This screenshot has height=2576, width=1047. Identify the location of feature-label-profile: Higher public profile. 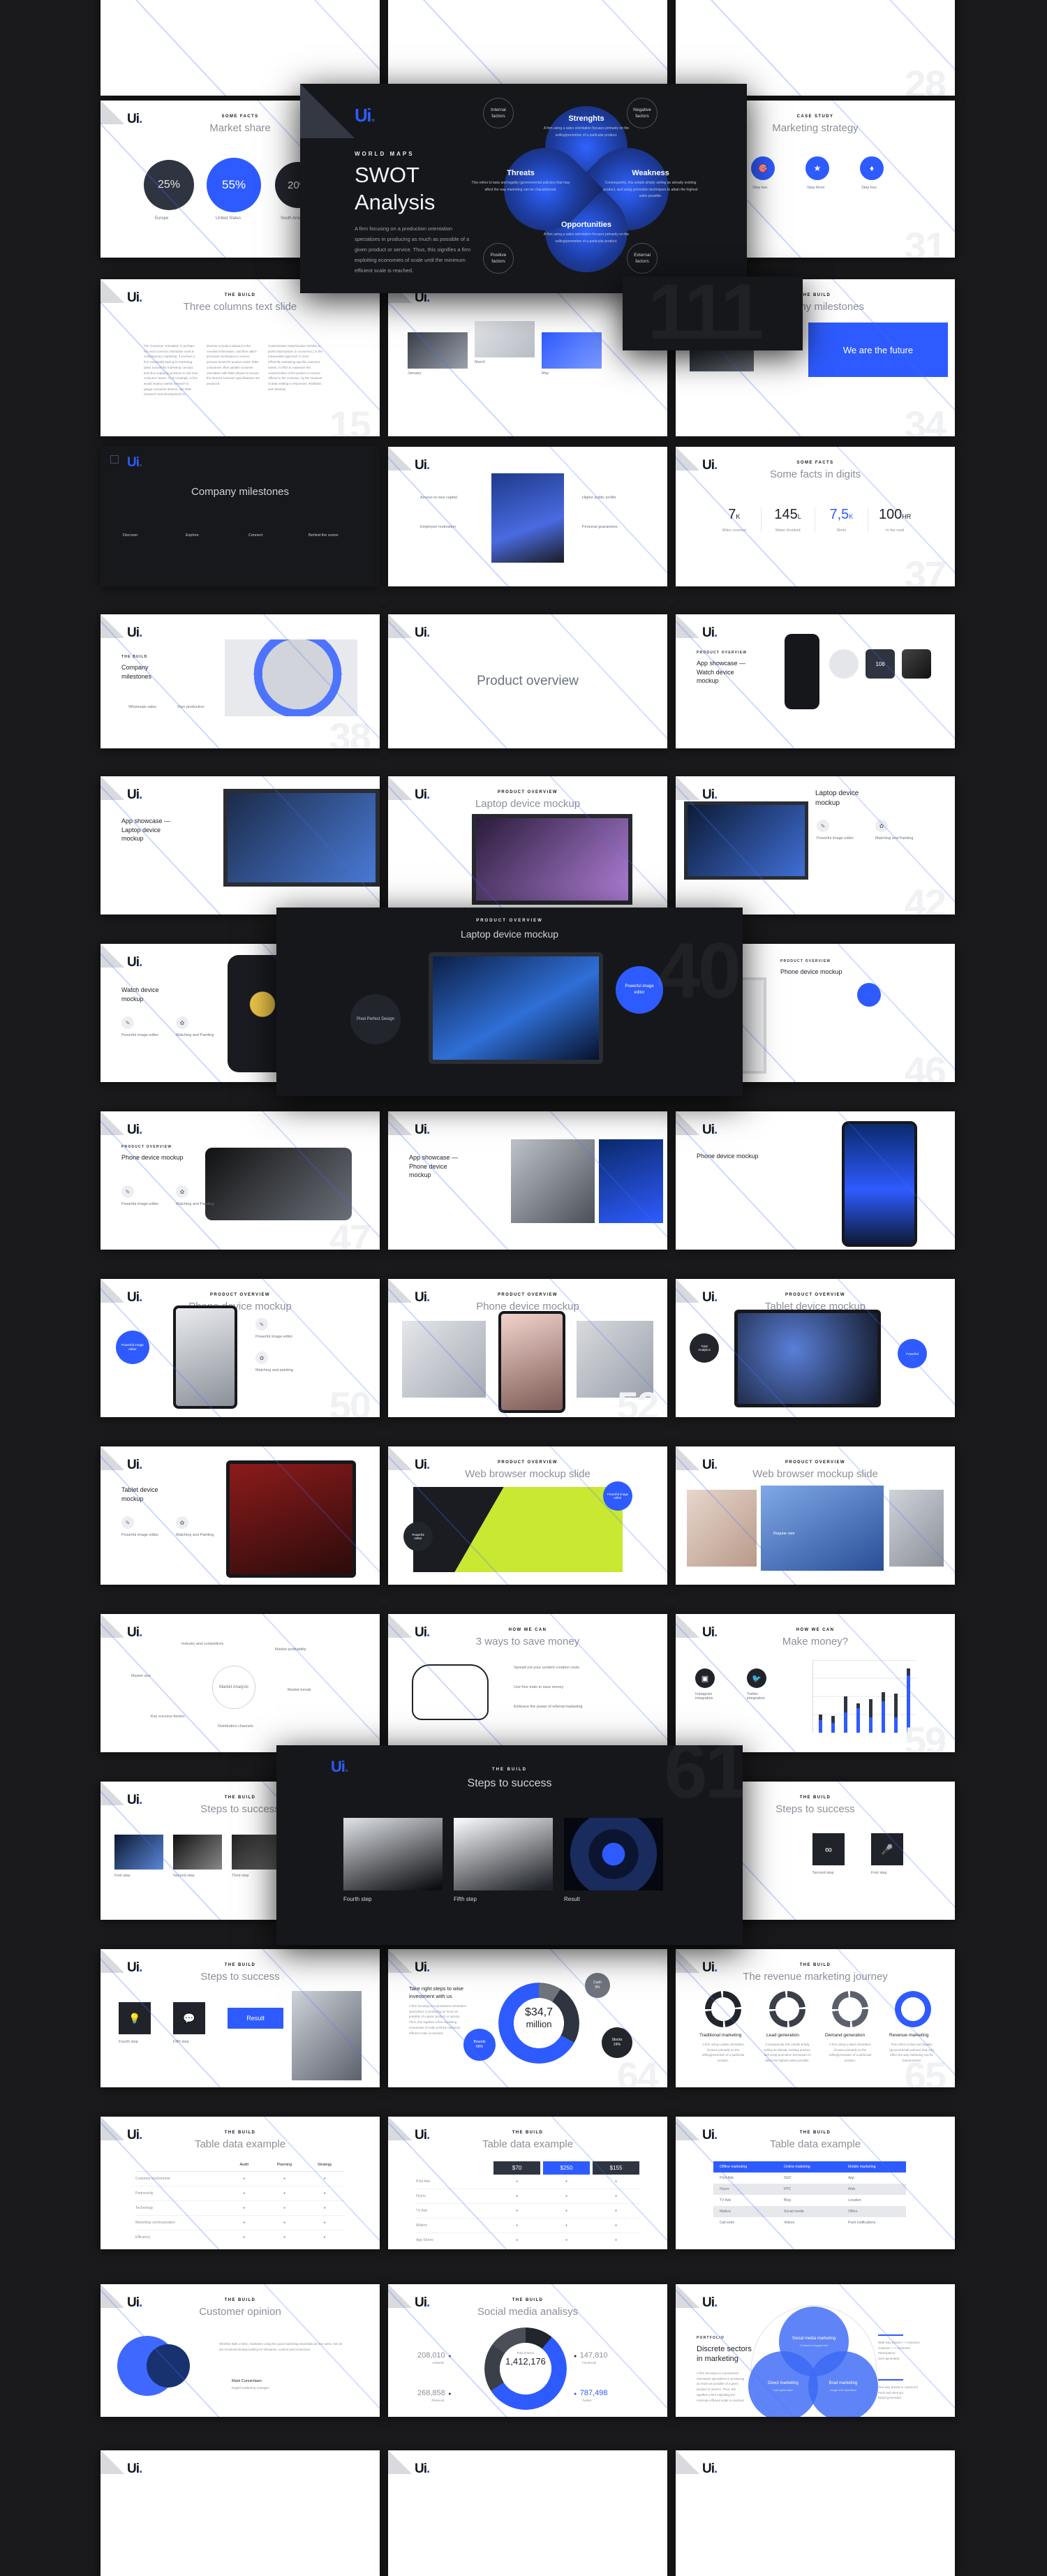
(599, 498).